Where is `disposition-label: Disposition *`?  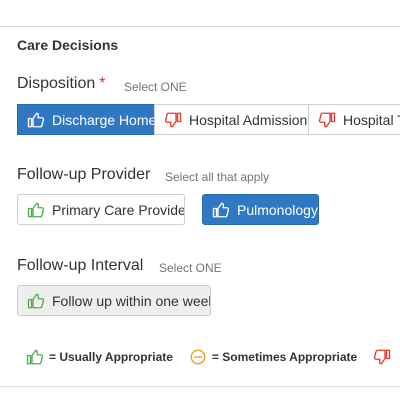 disposition-label: Disposition * is located at coordinates (61, 84).